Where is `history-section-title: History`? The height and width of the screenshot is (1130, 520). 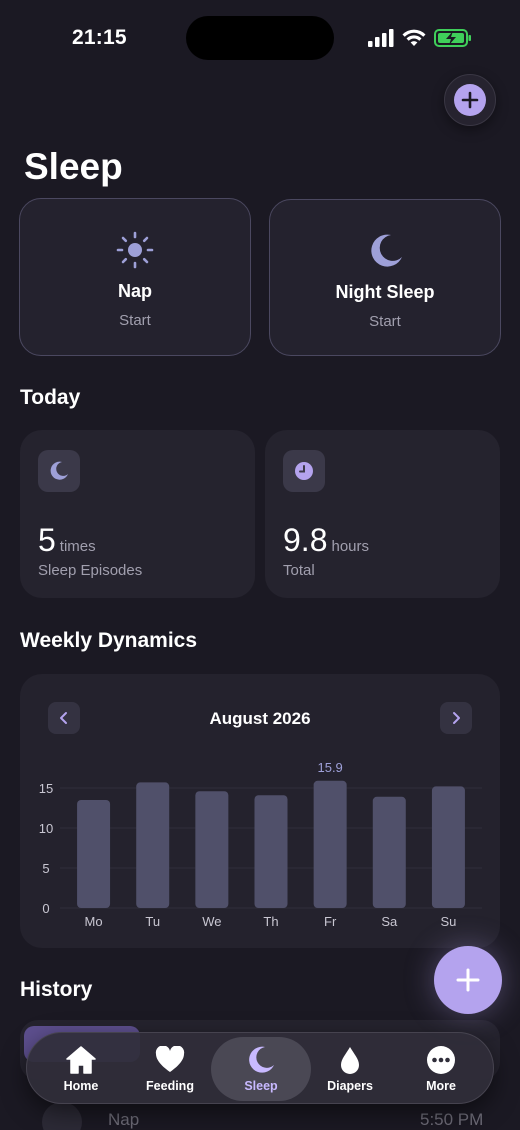 history-section-title: History is located at coordinates (56, 989).